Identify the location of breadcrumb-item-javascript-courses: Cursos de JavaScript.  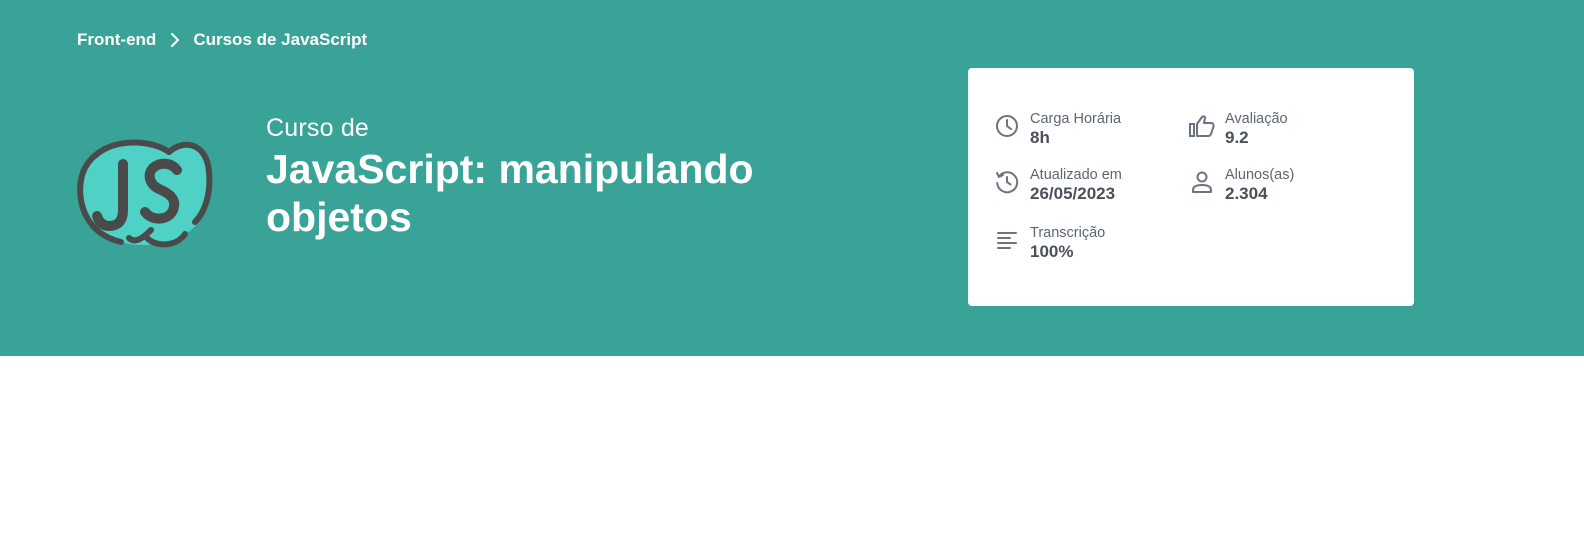
(280, 40).